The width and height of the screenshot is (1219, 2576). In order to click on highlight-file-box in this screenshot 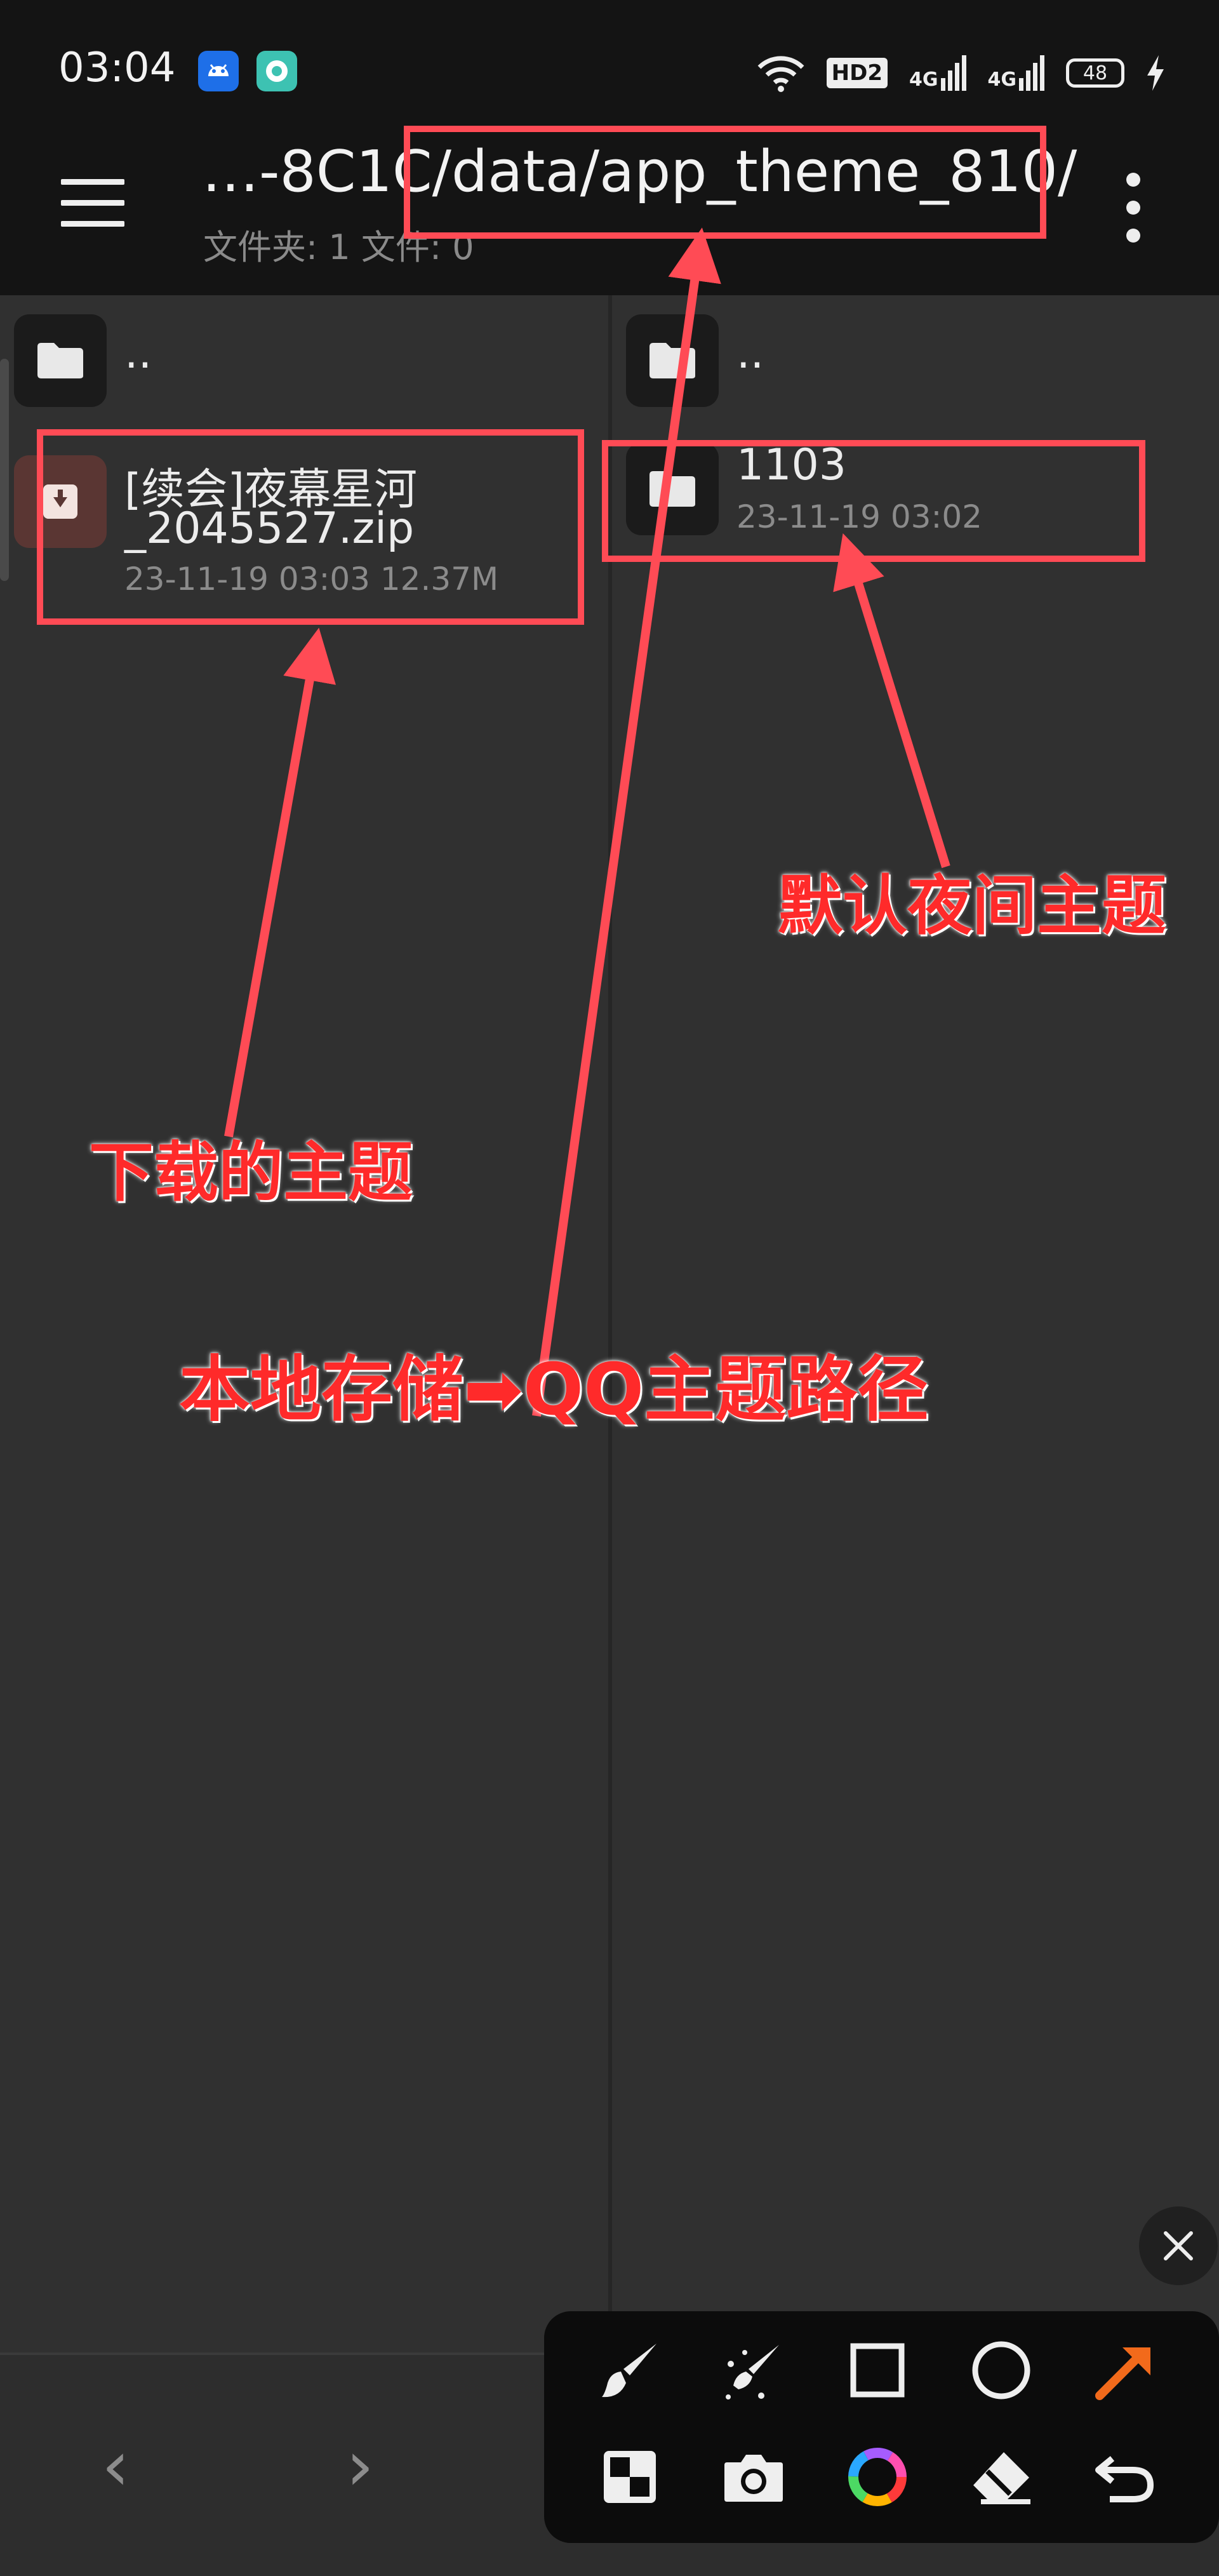, I will do `click(310, 527)`.